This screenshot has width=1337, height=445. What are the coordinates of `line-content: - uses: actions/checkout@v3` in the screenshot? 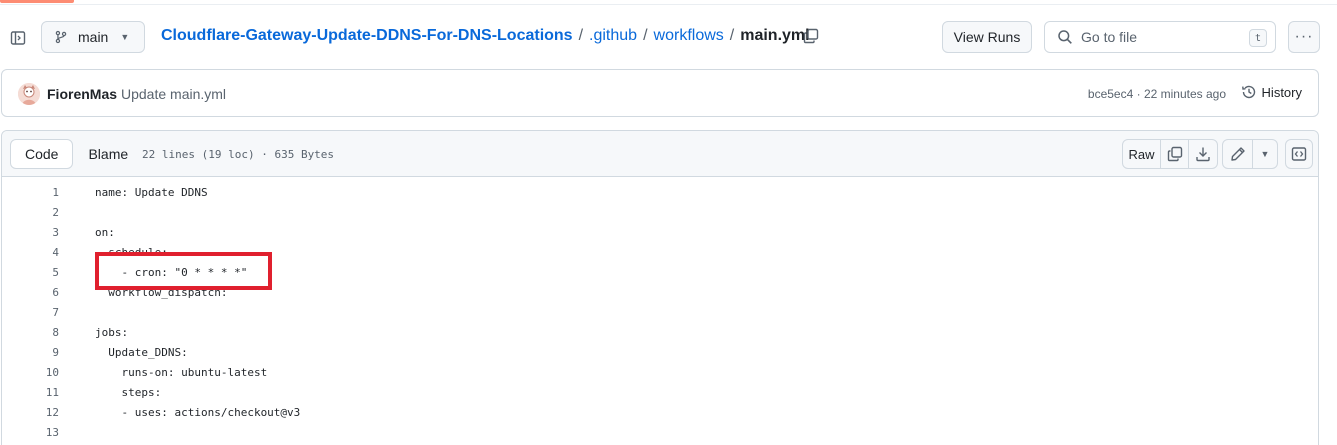 It's located at (198, 412).